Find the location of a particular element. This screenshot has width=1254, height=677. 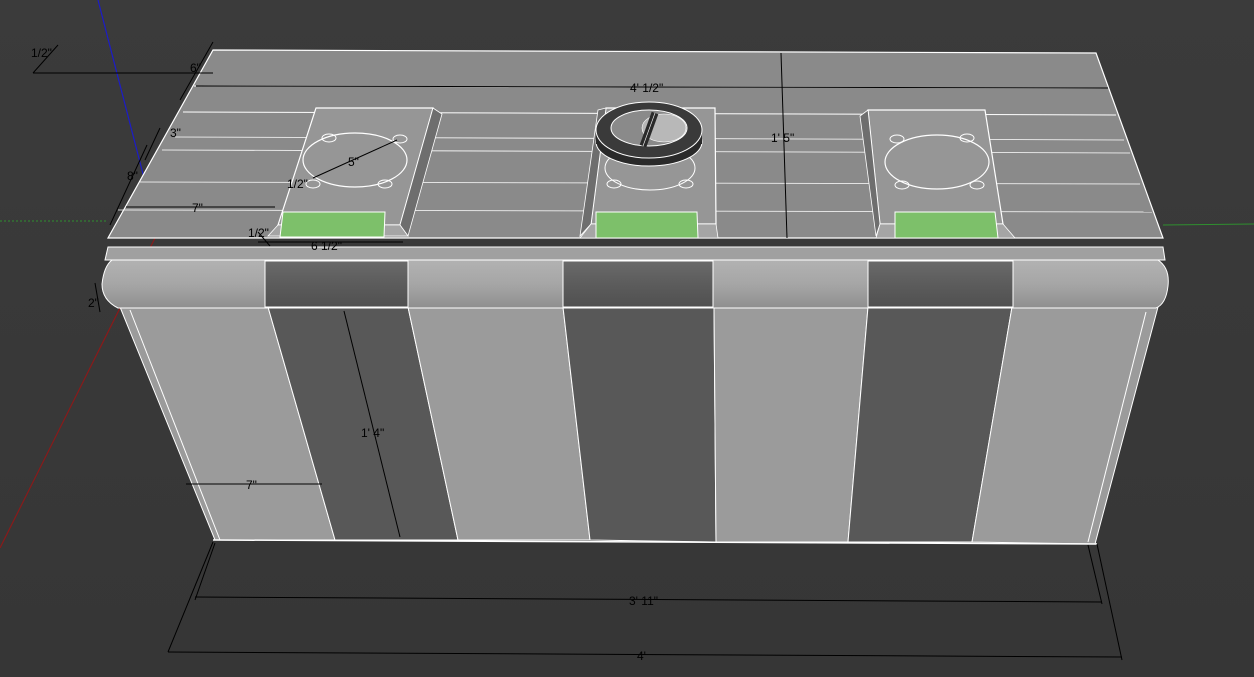

lip-top-band is located at coordinates (635, 253).